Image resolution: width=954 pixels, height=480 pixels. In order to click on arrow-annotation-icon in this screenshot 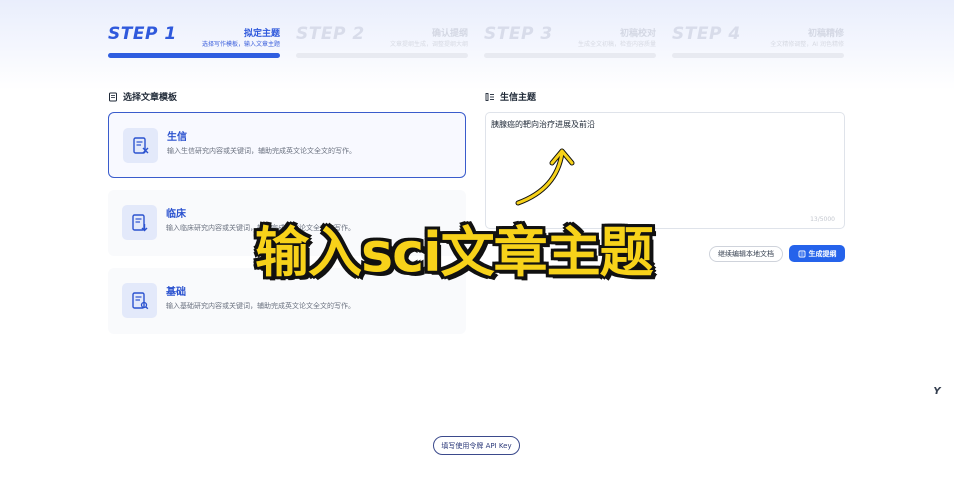, I will do `click(545, 177)`.